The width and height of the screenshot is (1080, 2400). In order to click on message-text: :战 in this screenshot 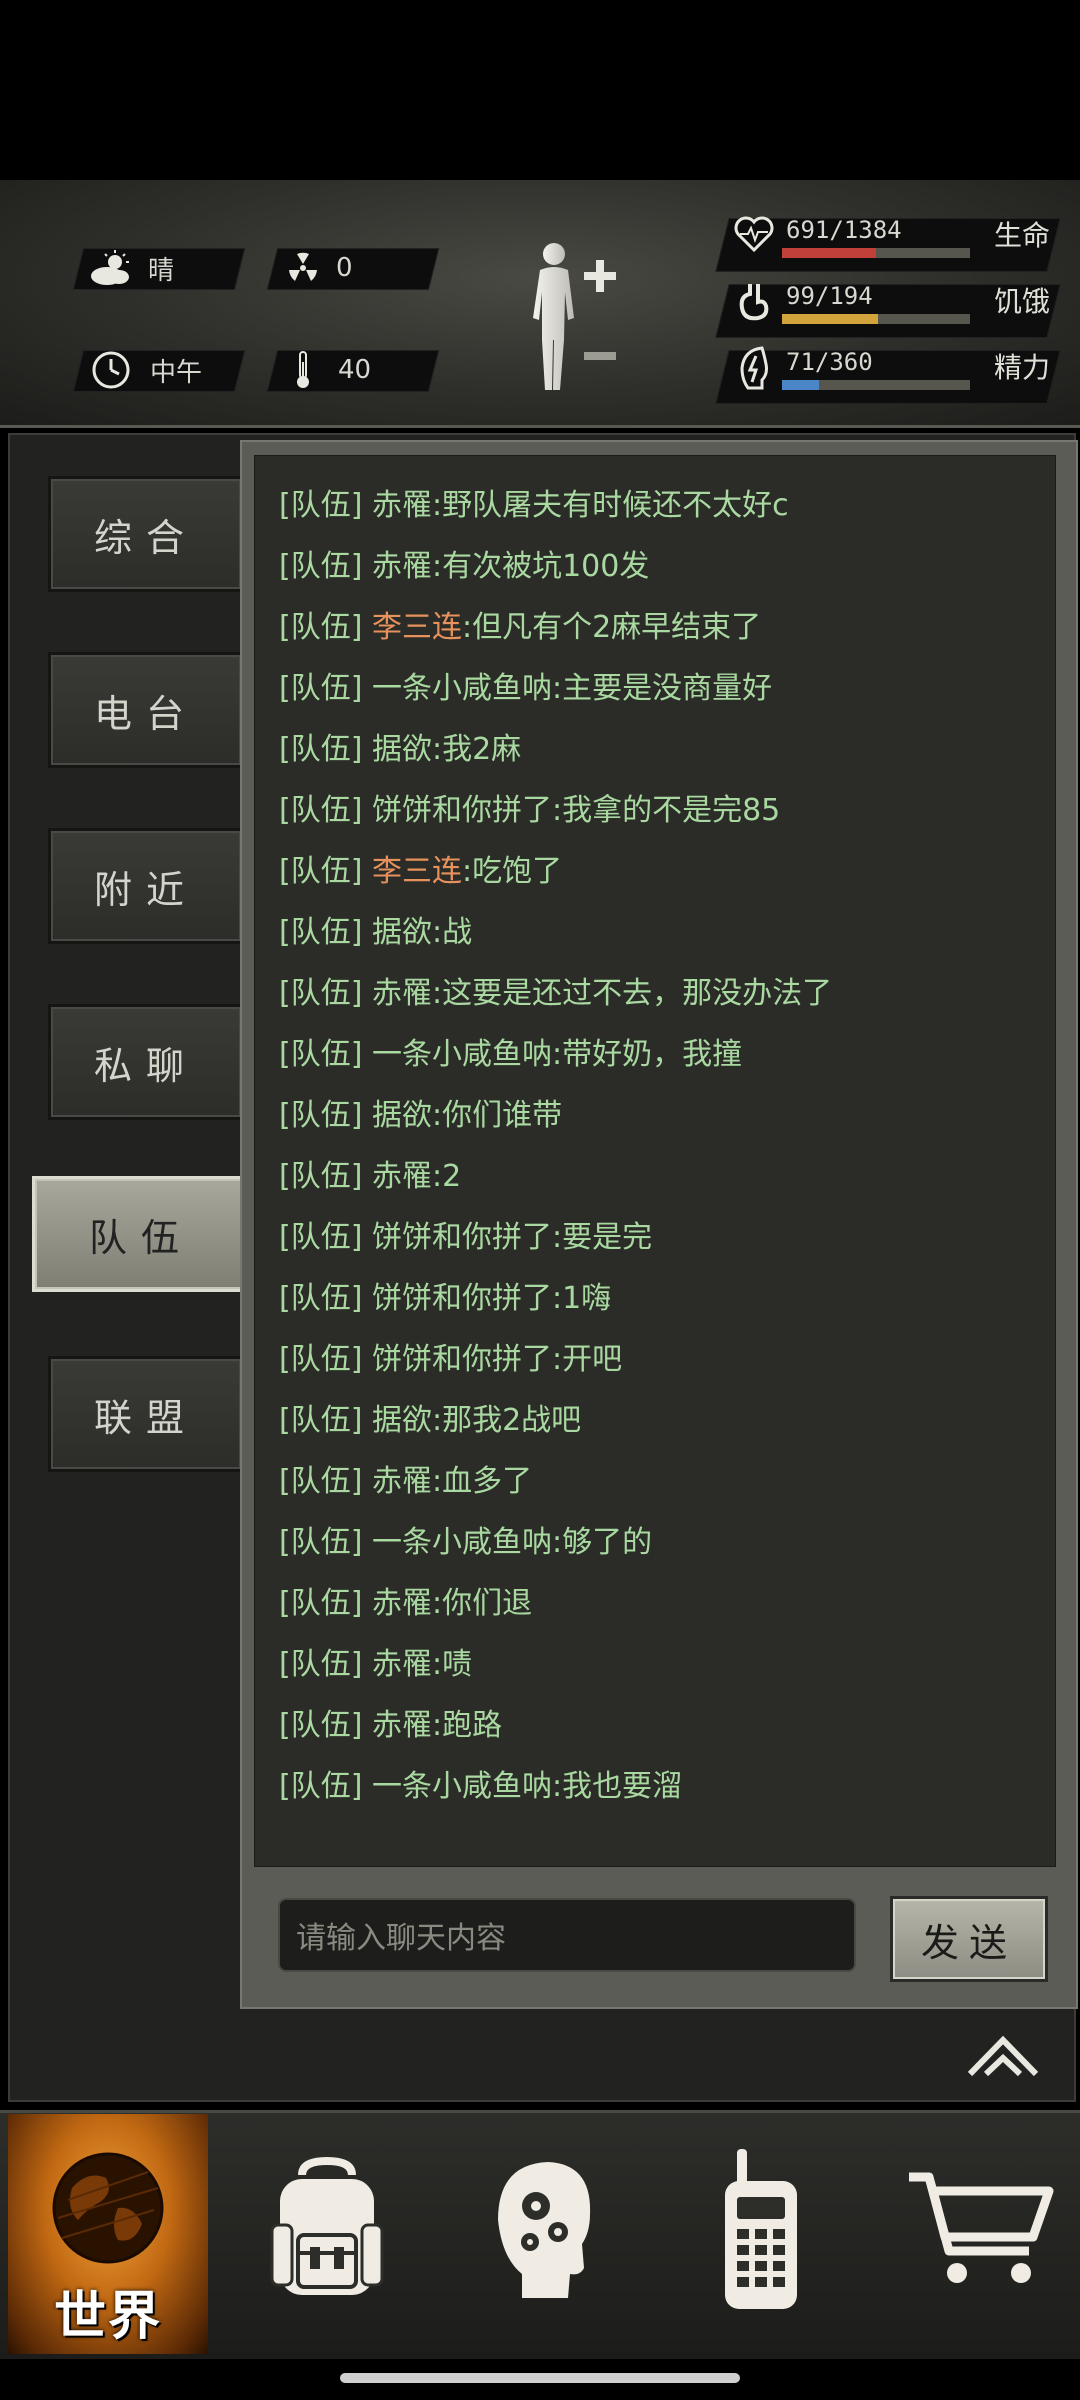, I will do `click(452, 932)`.